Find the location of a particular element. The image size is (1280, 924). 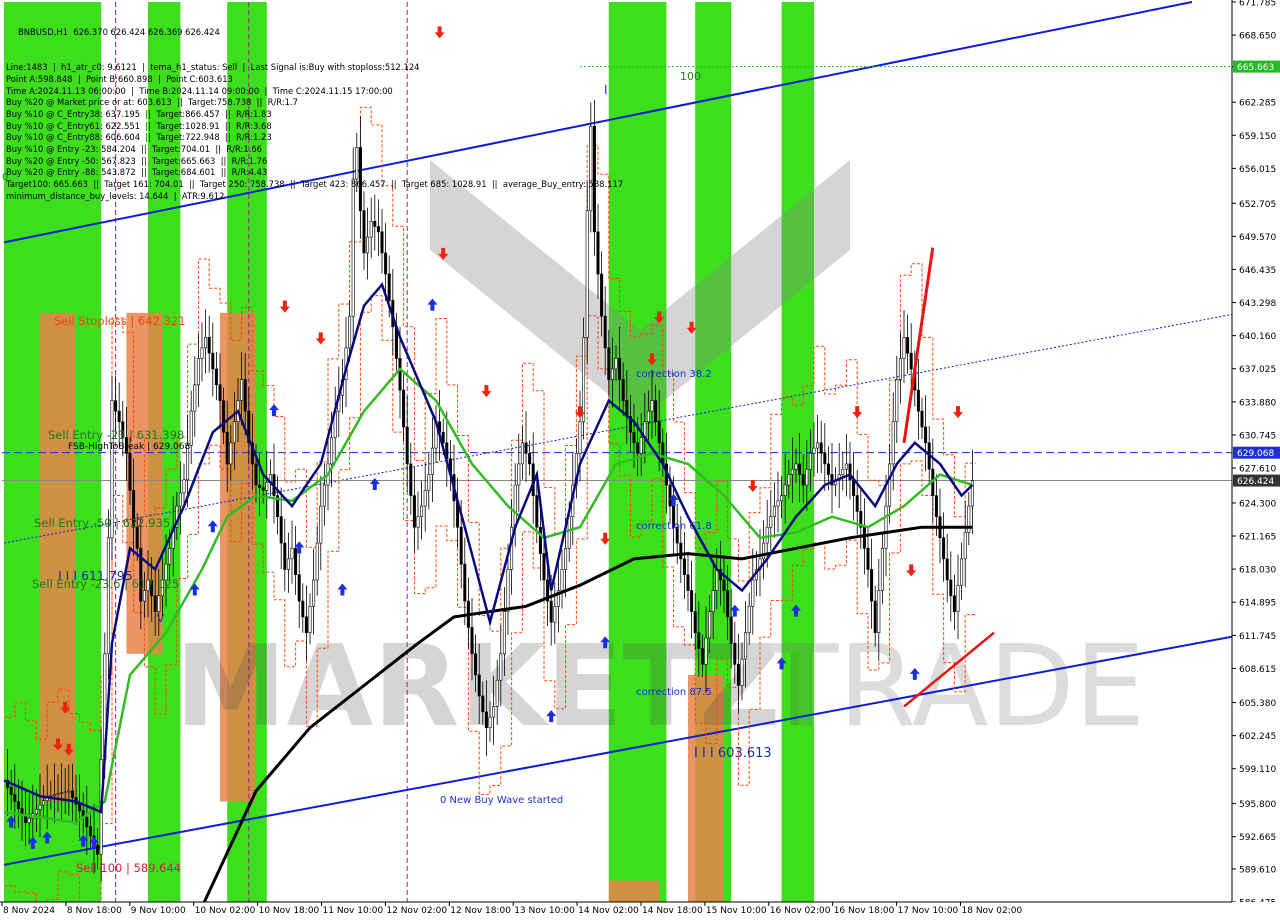

price-tick-label: 621.165 is located at coordinates (1257, 538).